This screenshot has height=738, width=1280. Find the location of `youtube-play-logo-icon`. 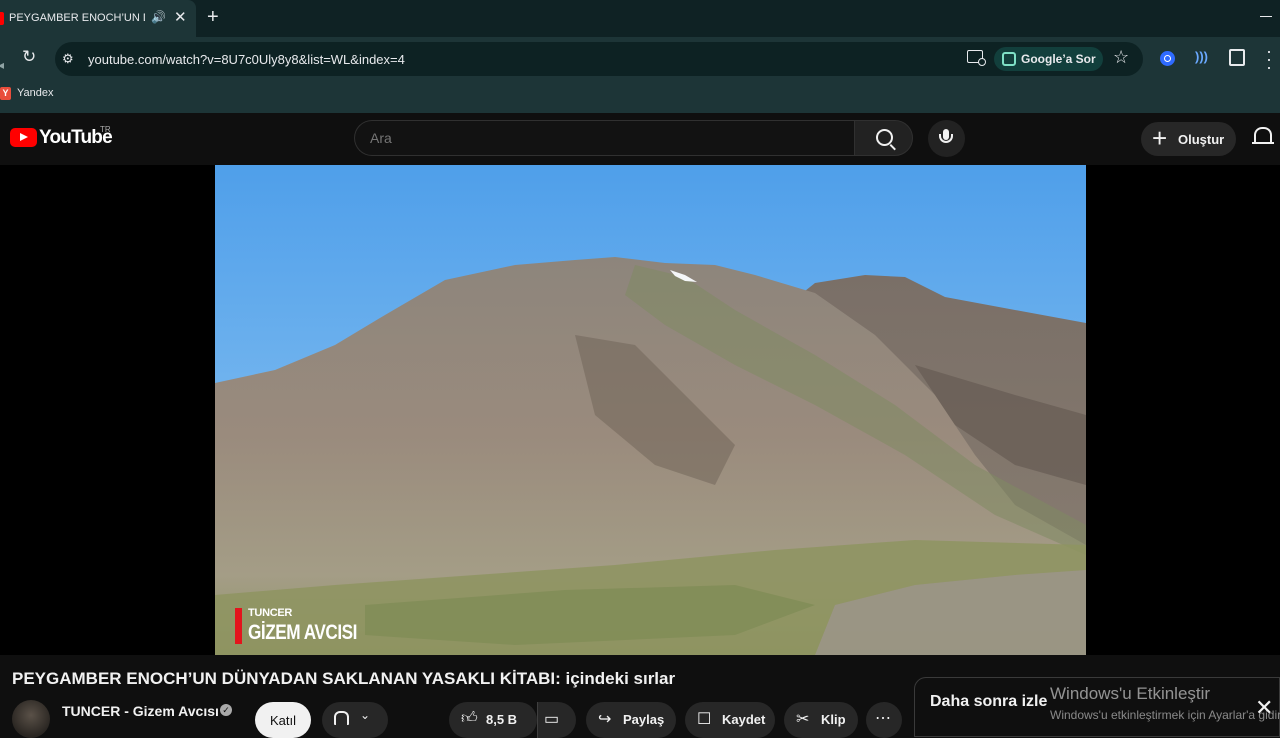

youtube-play-logo-icon is located at coordinates (23, 137).